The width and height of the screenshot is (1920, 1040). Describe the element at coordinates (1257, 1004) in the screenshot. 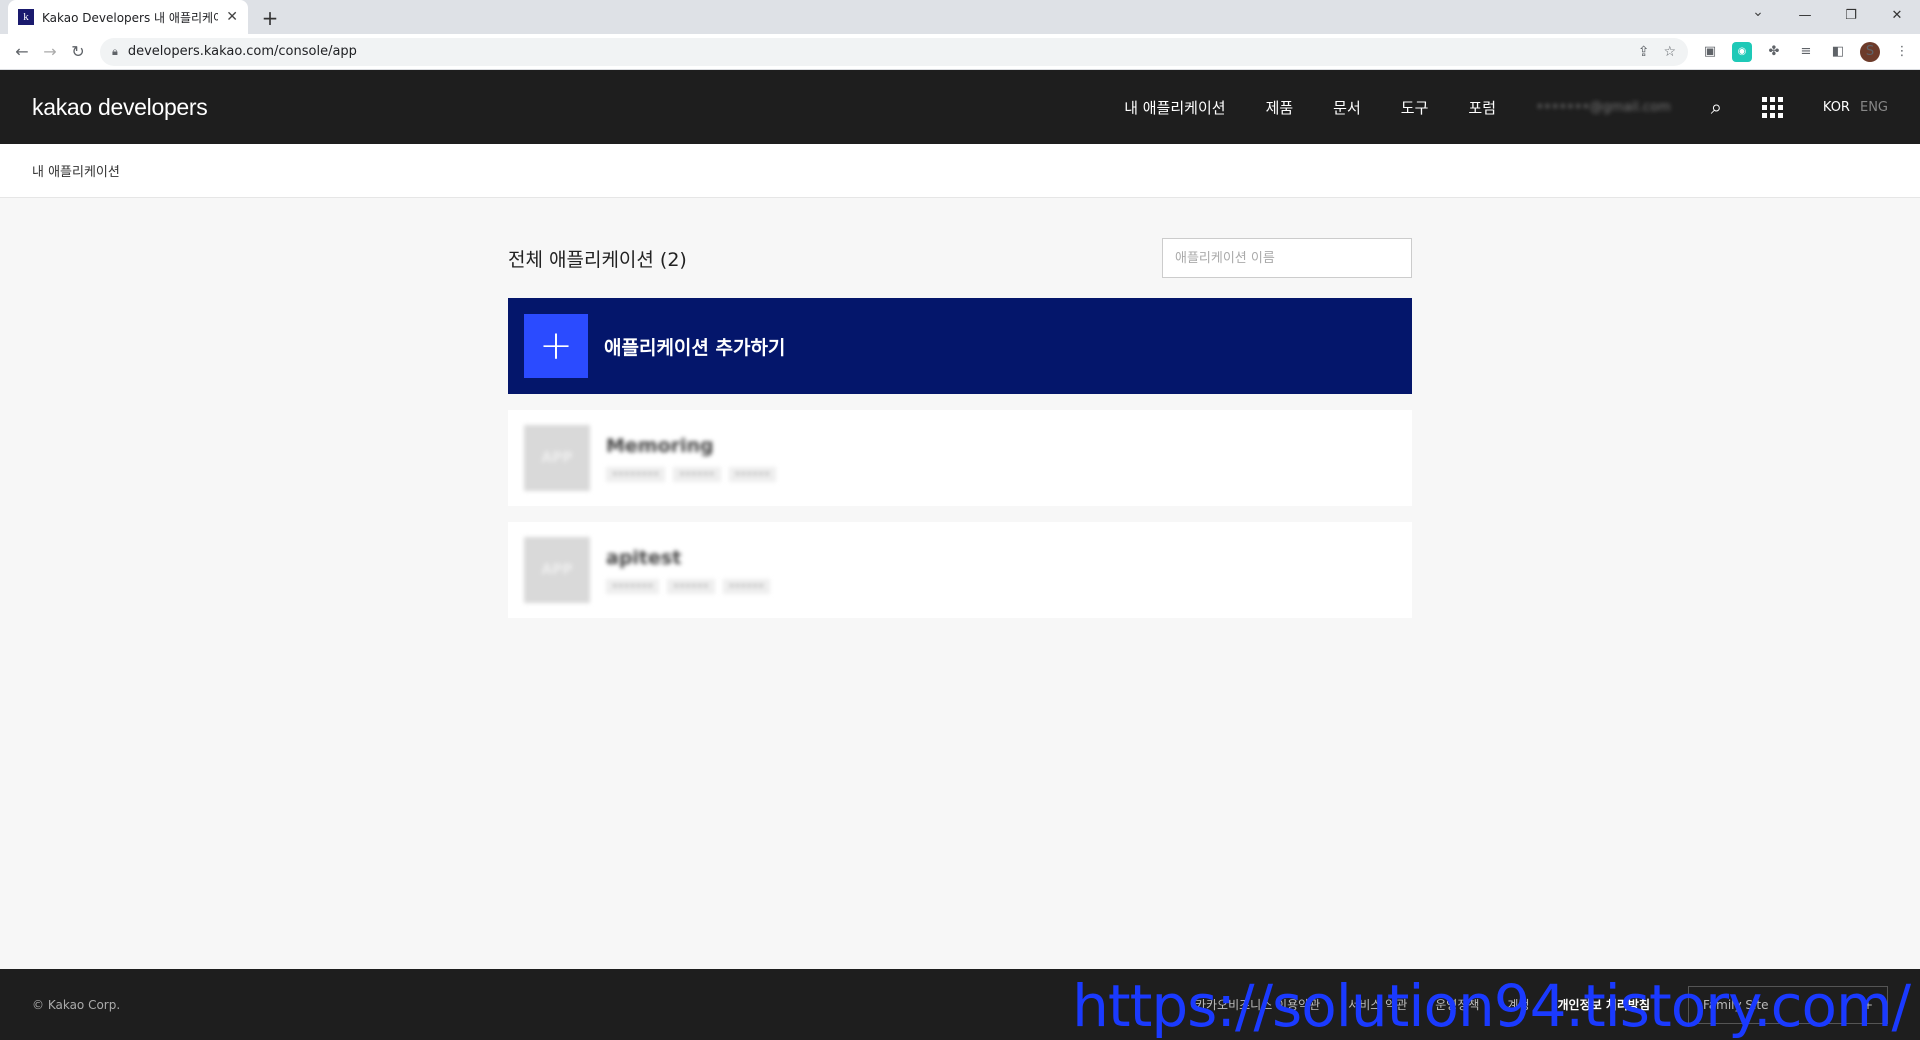

I see `footer-link-business-terms: 카카오비즈니스 이용약관` at that location.